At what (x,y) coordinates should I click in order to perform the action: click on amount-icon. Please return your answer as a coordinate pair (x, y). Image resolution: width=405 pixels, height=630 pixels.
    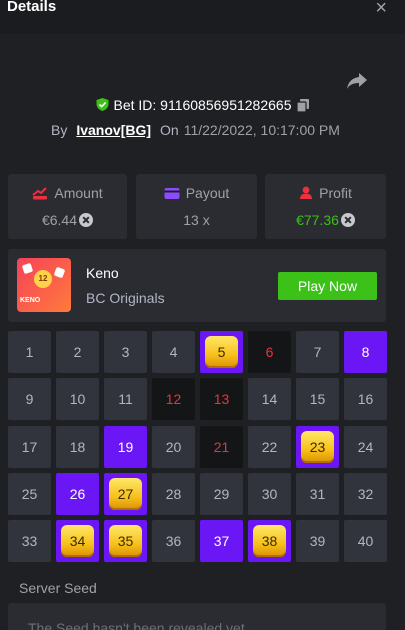
    Looking at the image, I should click on (40, 193).